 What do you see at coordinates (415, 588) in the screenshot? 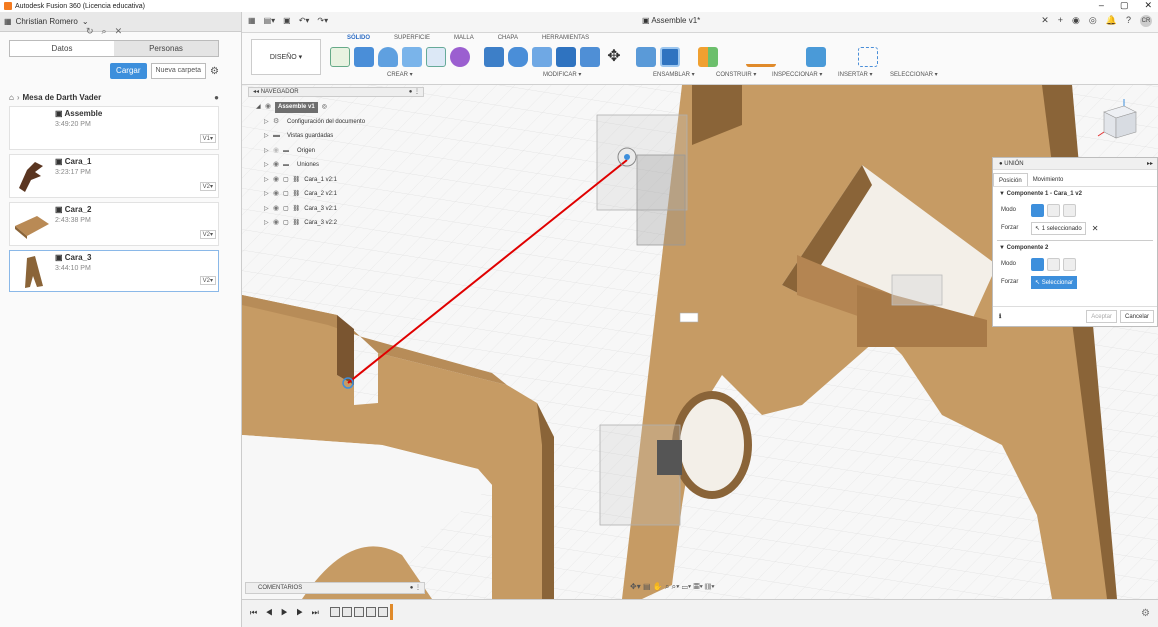
I see `comments-add-icon: ● ⋮` at bounding box center [415, 588].